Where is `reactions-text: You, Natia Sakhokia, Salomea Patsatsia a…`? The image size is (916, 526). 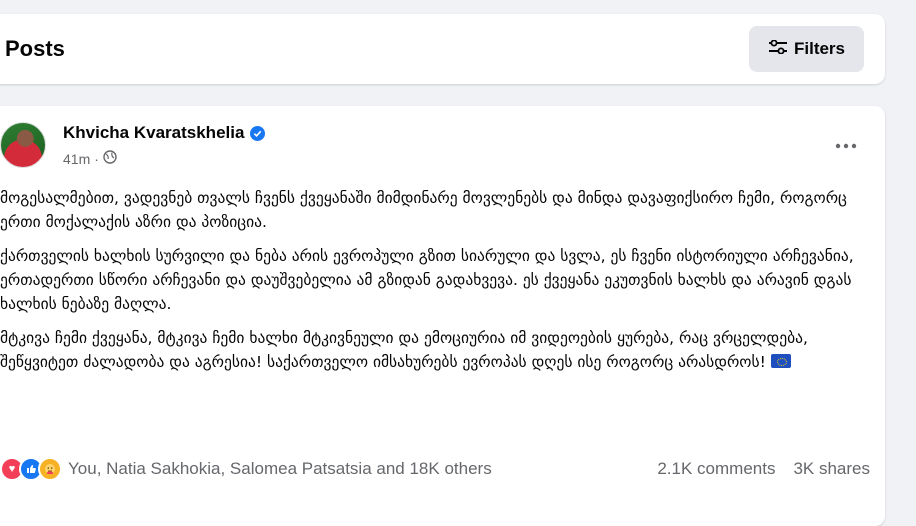
reactions-text: You, Natia Sakhokia, Salomea Patsatsia a… is located at coordinates (362, 469).